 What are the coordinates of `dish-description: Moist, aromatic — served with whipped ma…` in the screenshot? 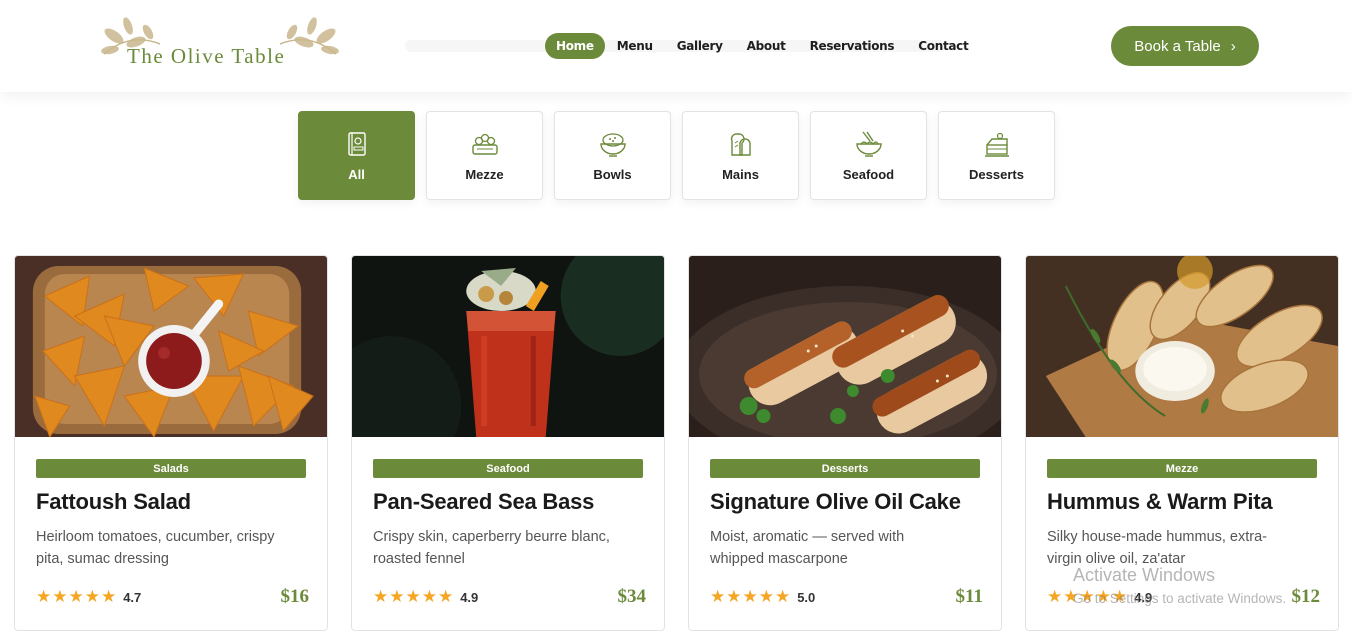 It's located at (807, 548).